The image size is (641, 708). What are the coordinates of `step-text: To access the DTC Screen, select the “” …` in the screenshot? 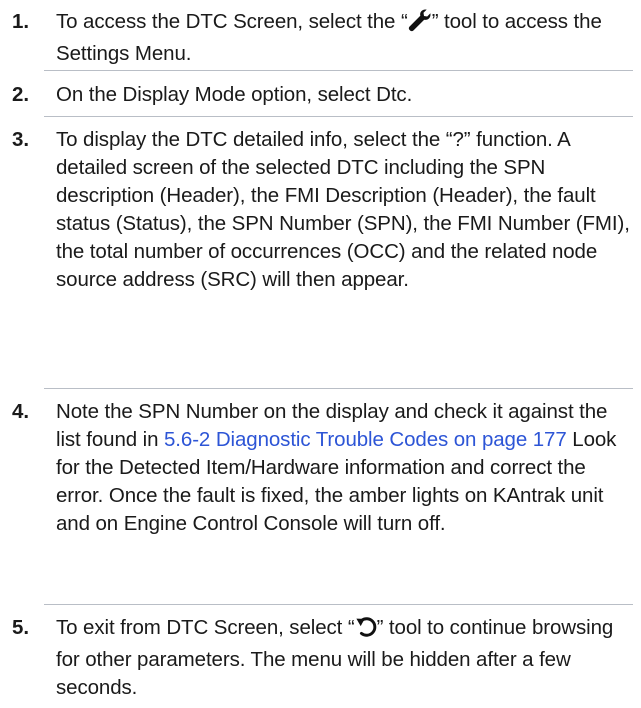 It's located at (329, 36).